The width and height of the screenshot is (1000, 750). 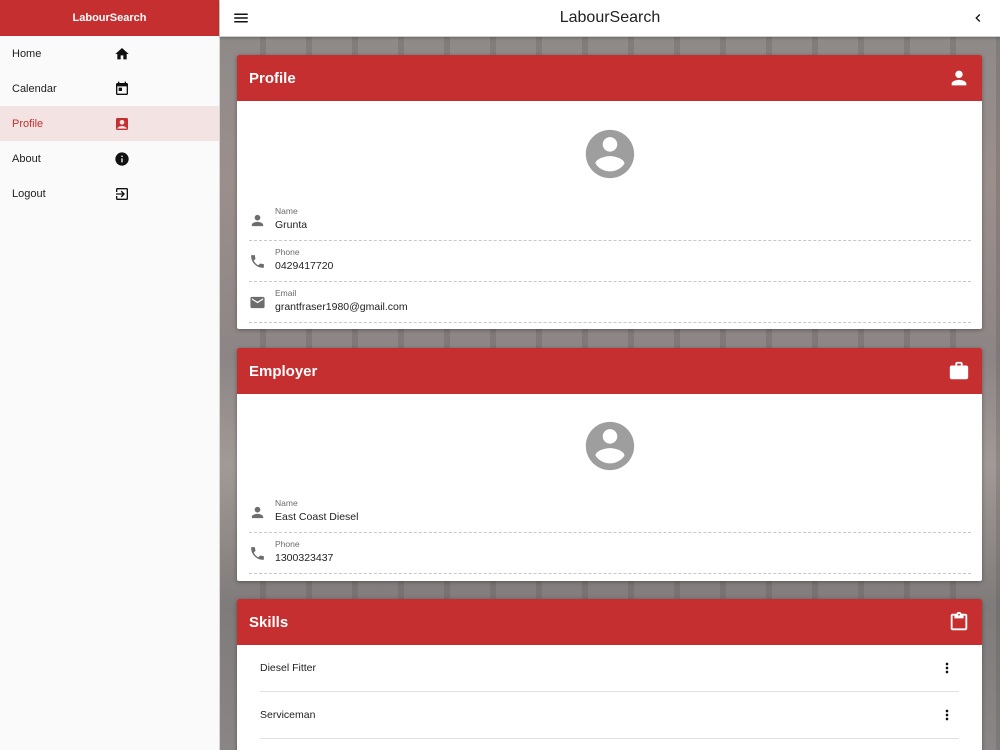 What do you see at coordinates (288, 715) in the screenshot?
I see `skill-label: Serviceman` at bounding box center [288, 715].